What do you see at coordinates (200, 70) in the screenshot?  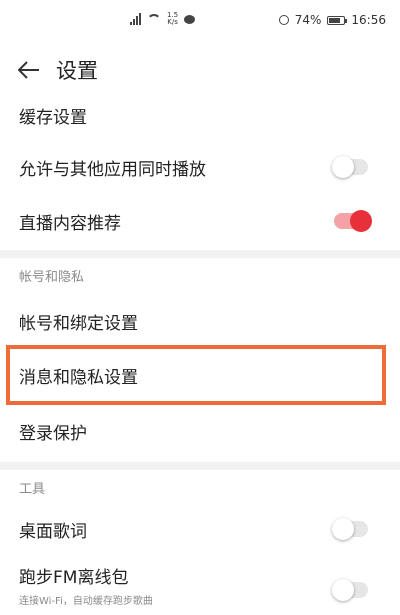 I see `top-bar: 设置` at bounding box center [200, 70].